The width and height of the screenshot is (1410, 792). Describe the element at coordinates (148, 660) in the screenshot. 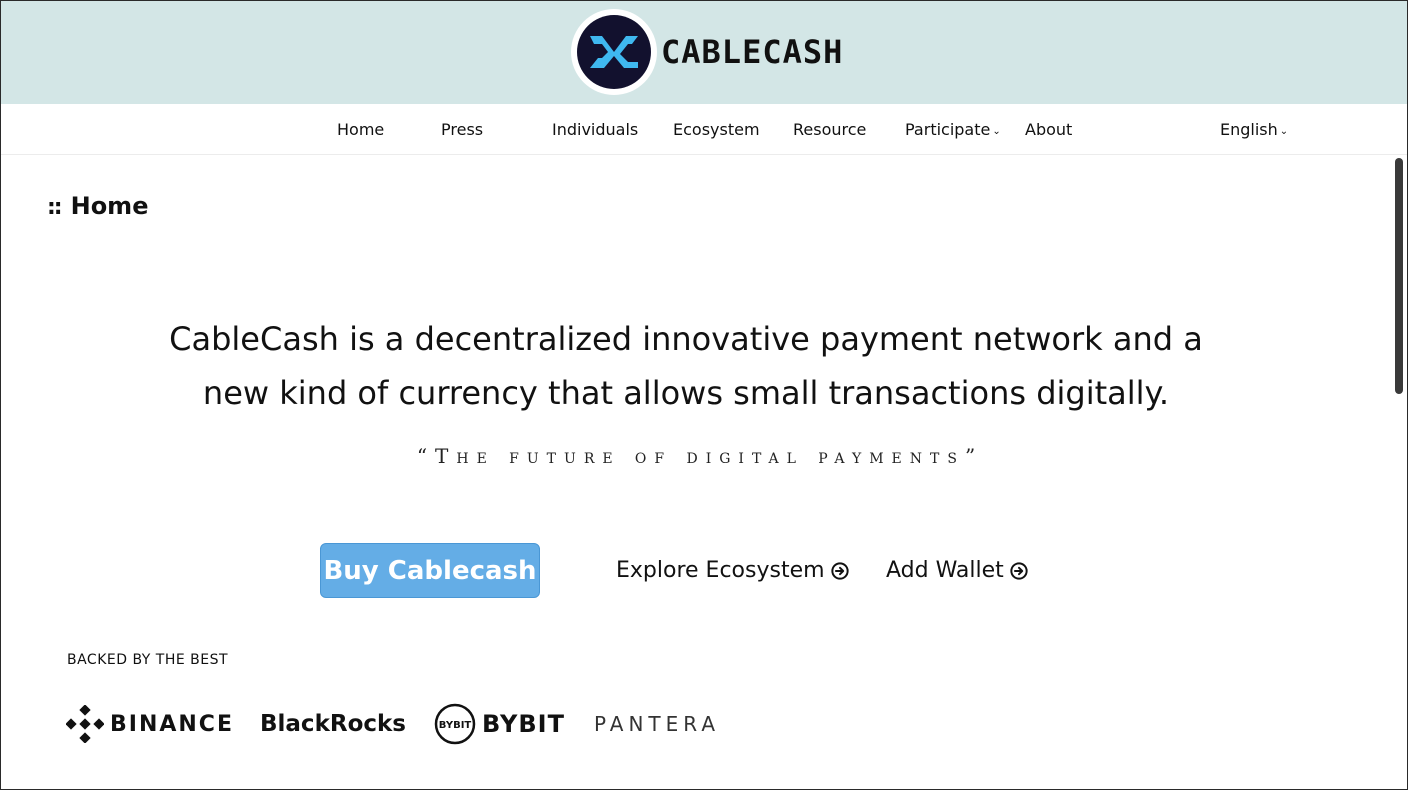

I see `partners-heading: BACKED BY THE BEST` at that location.